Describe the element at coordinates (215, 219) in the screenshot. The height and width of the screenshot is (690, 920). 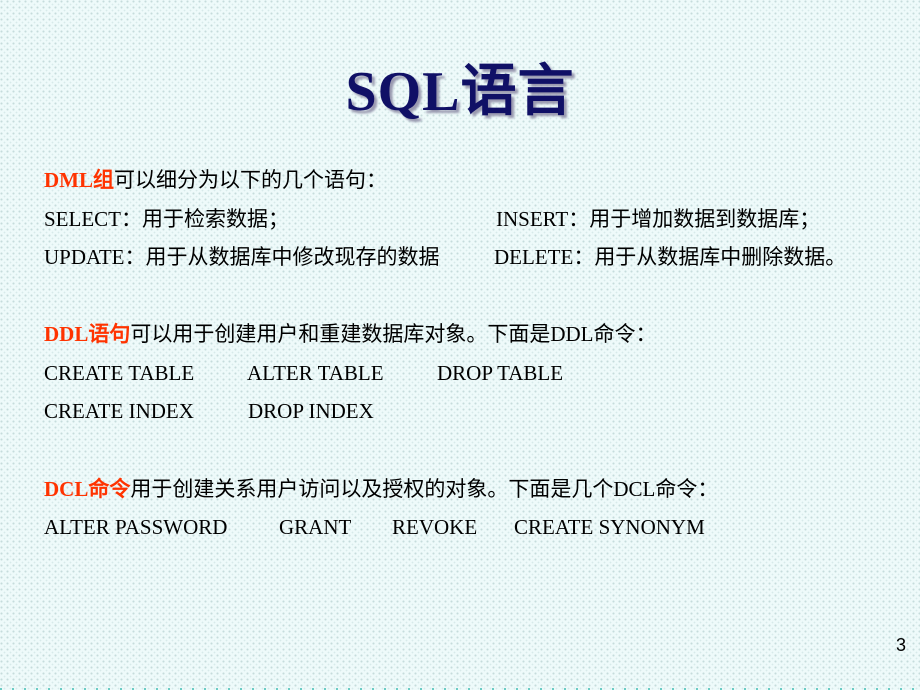
I see `command-description: 用于检索数据；` at that location.